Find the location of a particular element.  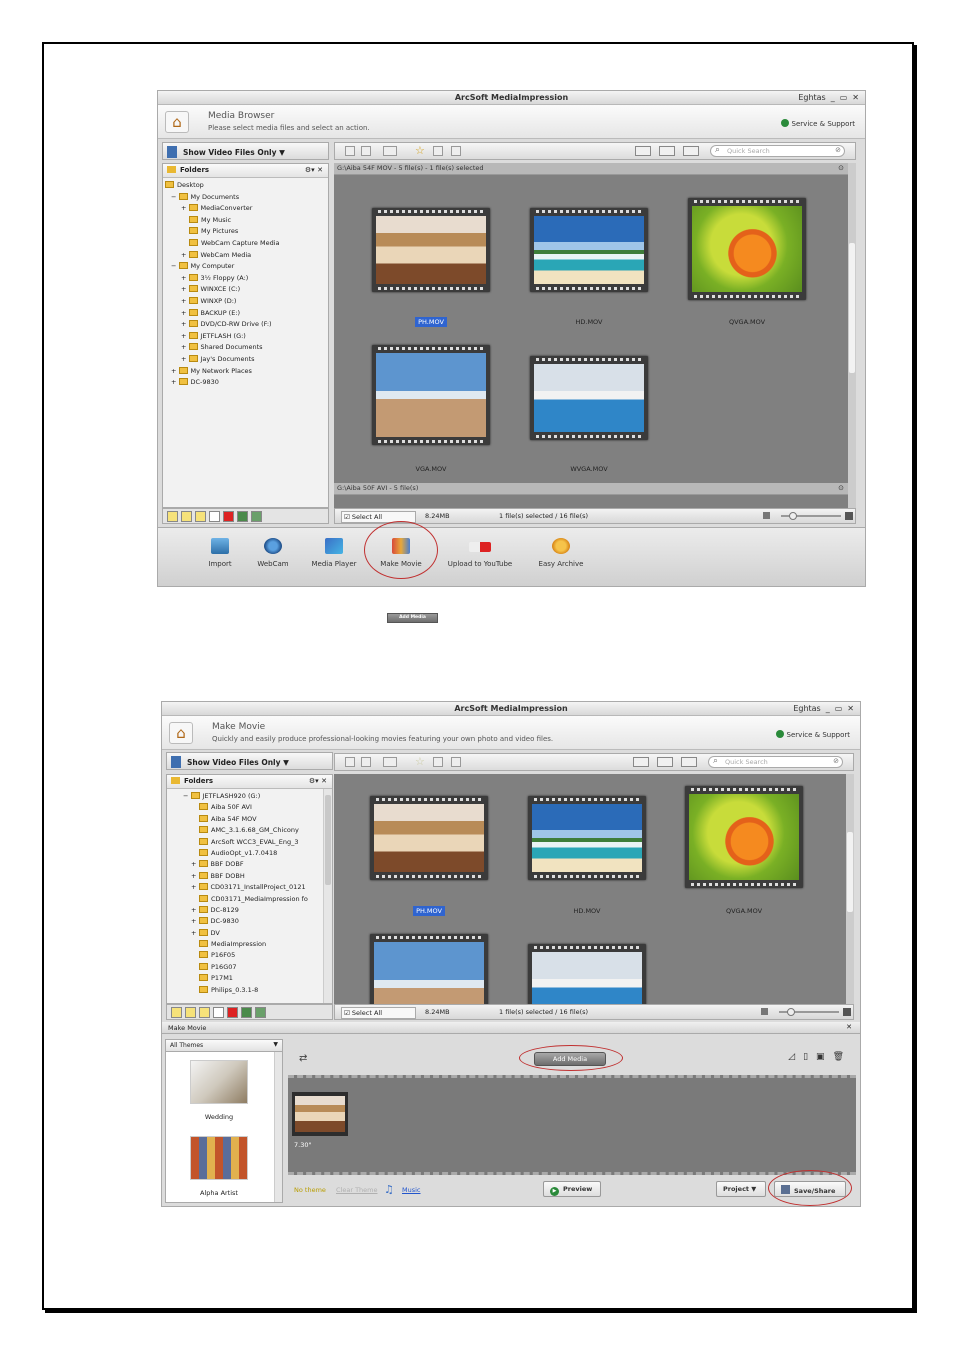

tree-item: My Pictures is located at coordinates (240, 232).